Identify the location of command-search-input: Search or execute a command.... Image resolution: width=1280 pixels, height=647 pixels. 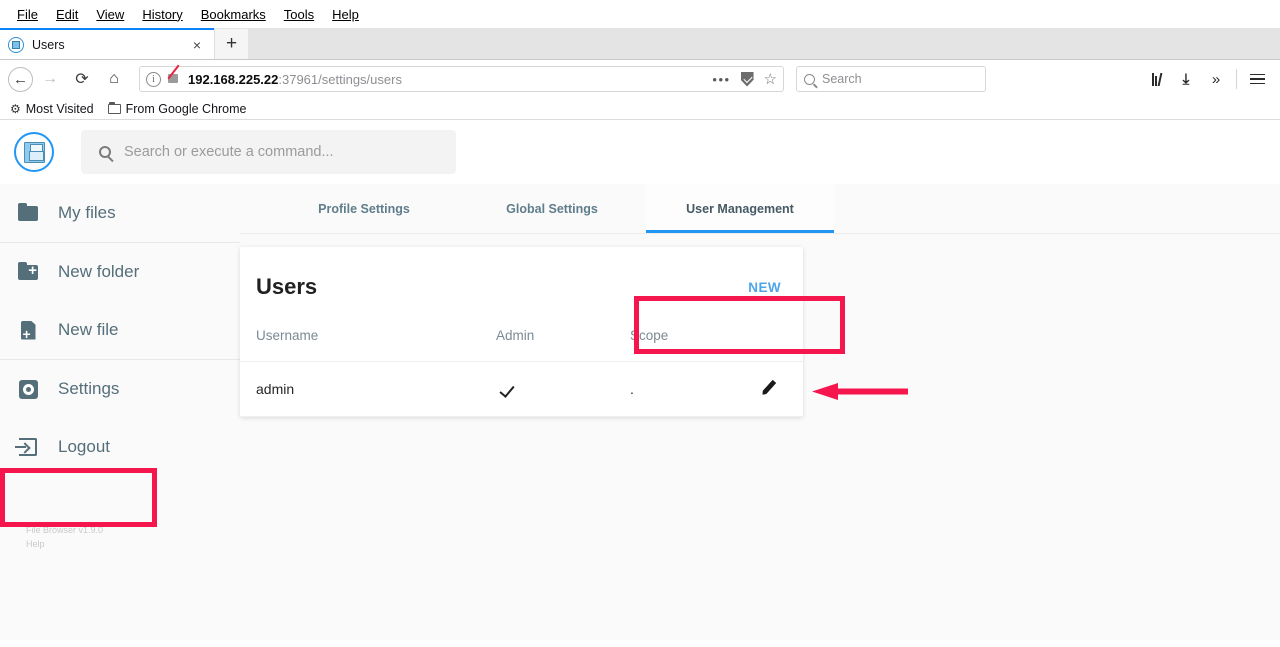
(268, 152).